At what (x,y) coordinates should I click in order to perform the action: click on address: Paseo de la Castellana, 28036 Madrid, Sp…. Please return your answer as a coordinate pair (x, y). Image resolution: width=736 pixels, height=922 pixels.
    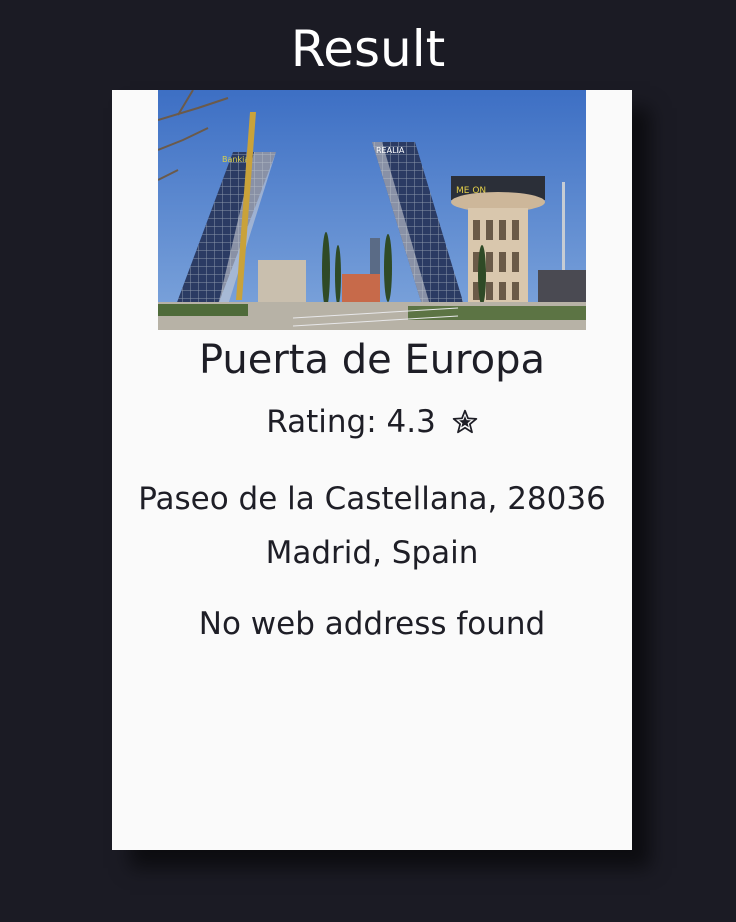
    Looking at the image, I should click on (372, 526).